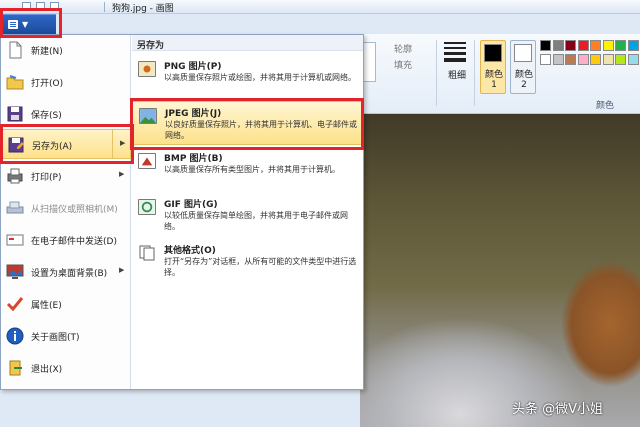 The width and height of the screenshot is (640, 427). What do you see at coordinates (493, 80) in the screenshot?
I see `color1-label: 颜色 1` at bounding box center [493, 80].